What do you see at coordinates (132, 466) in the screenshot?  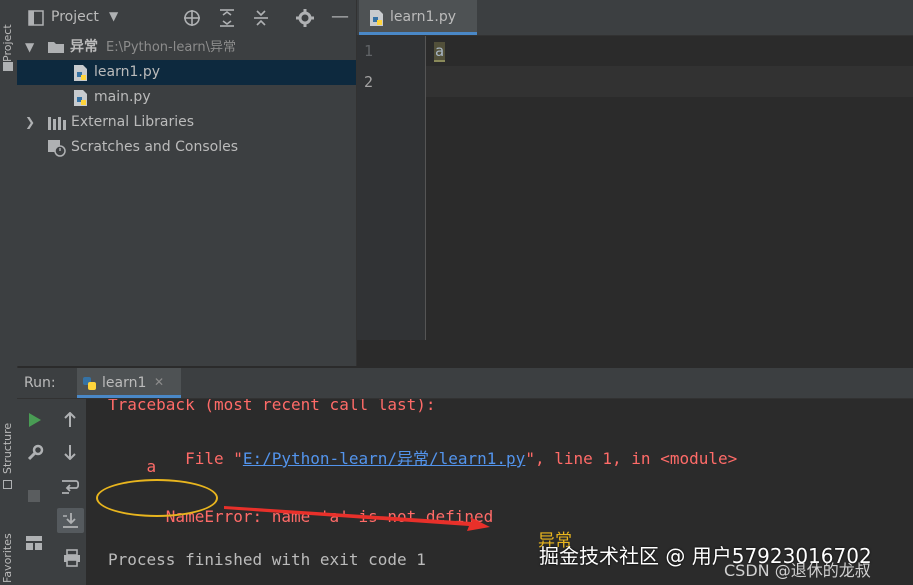 I see `traceback-code-line: a` at bounding box center [132, 466].